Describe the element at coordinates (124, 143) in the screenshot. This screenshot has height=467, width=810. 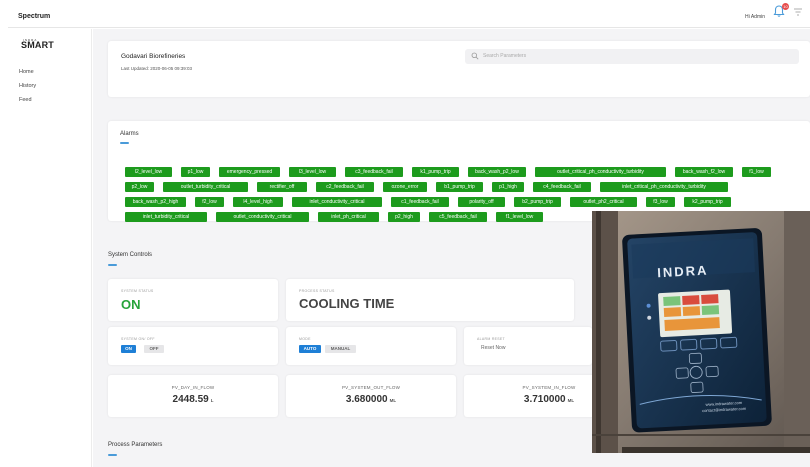
I see `alarms-title-underline` at that location.